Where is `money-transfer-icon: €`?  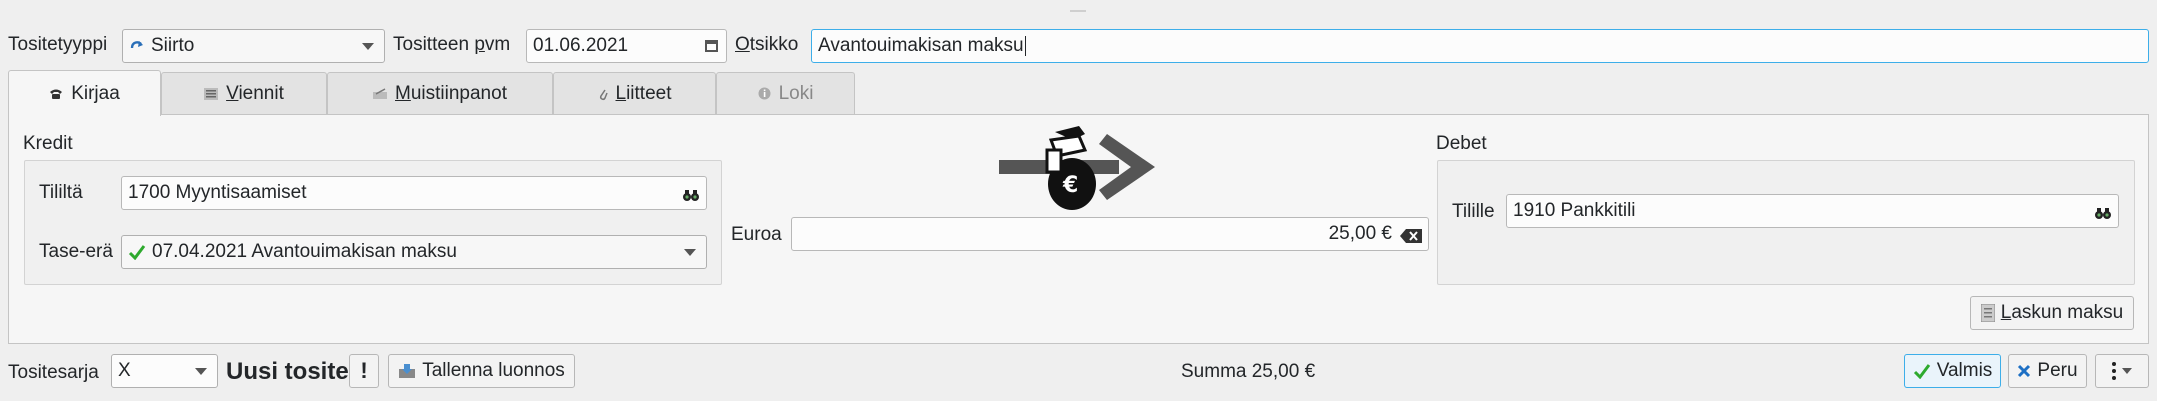
money-transfer-icon: € is located at coordinates (1077, 170).